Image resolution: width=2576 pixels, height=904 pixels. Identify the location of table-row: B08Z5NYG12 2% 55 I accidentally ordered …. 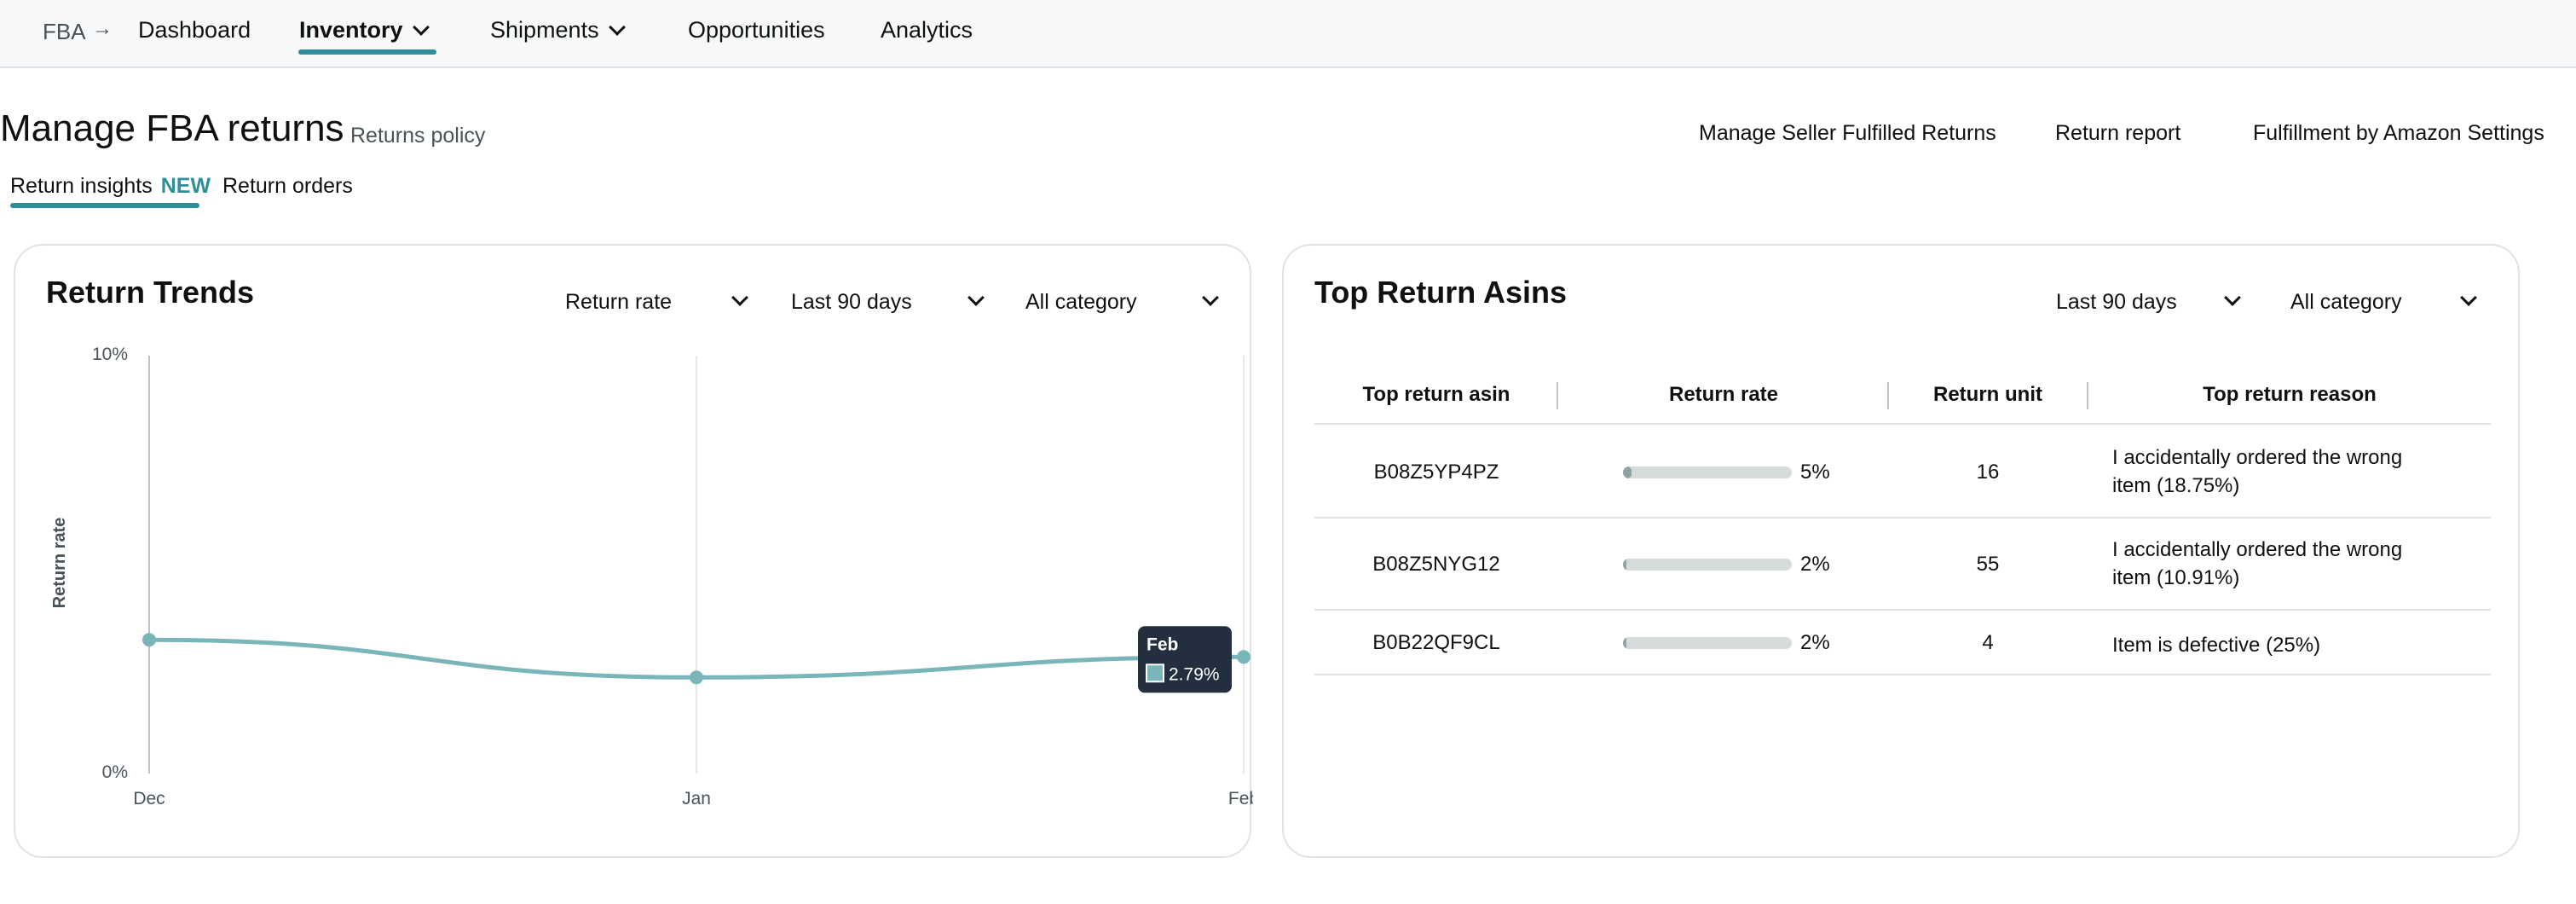
(1902, 565).